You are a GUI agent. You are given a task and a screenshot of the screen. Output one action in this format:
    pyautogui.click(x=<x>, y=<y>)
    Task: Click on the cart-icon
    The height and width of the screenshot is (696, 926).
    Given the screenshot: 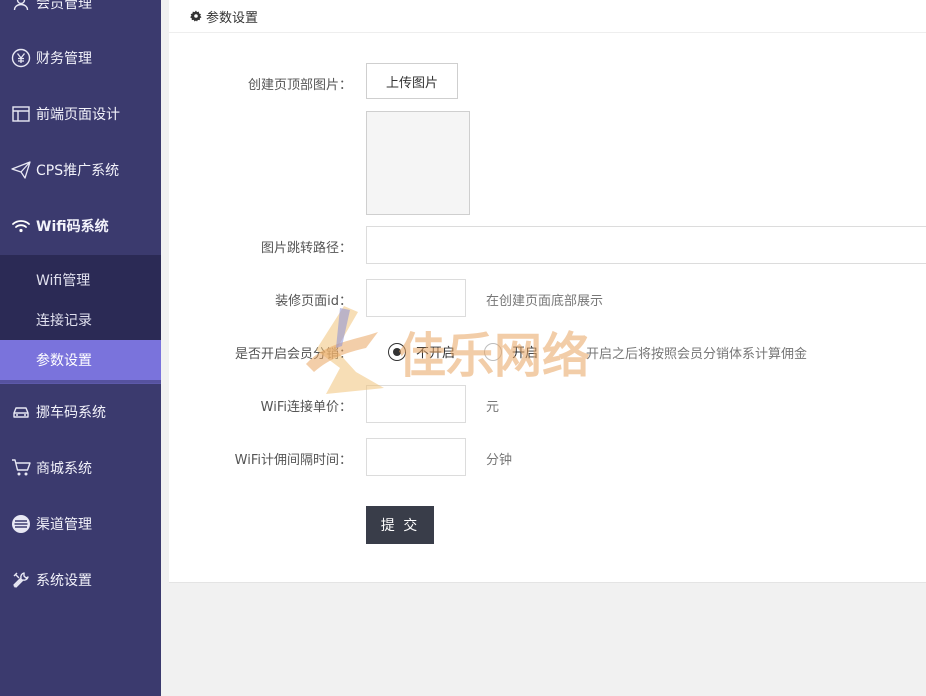 What is the action you would take?
    pyautogui.click(x=21, y=468)
    